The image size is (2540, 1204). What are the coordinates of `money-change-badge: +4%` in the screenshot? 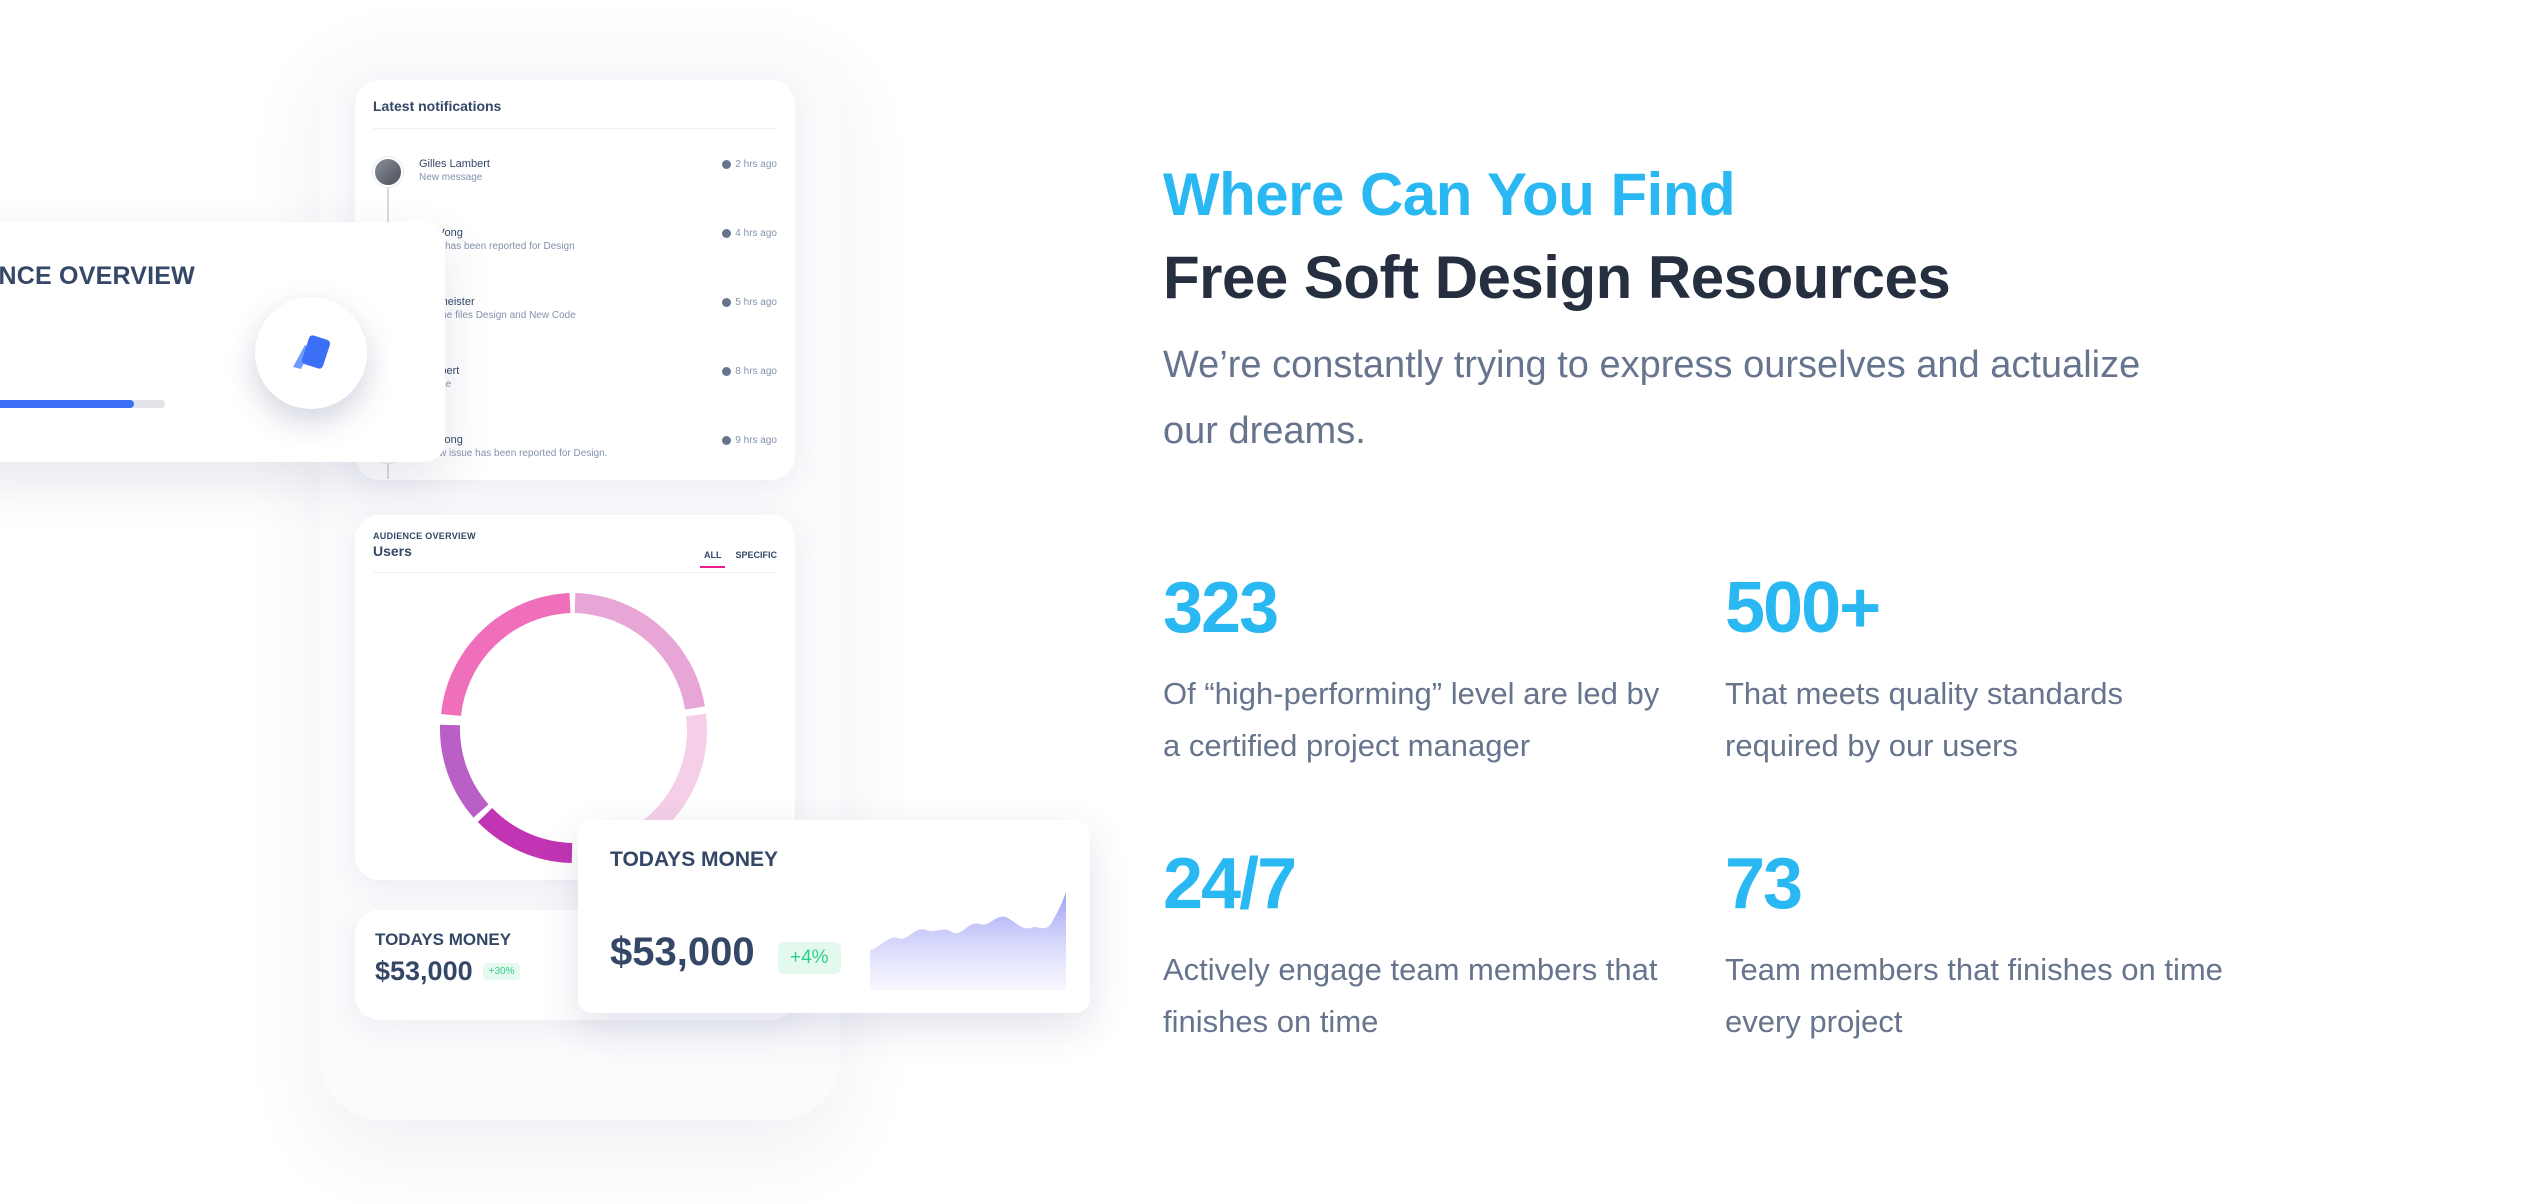 It's located at (809, 958).